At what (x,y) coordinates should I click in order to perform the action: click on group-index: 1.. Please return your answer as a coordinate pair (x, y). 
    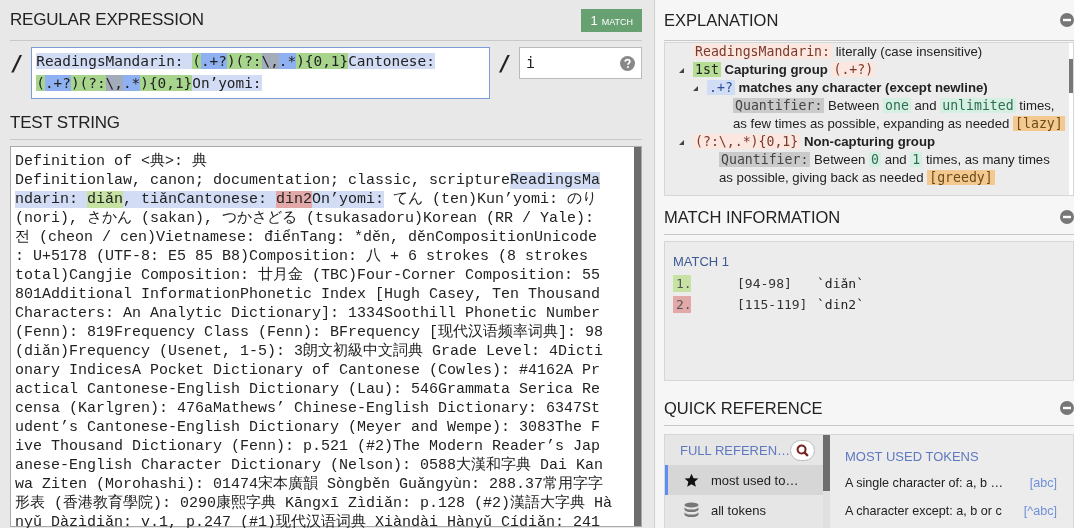
    Looking at the image, I should click on (682, 283).